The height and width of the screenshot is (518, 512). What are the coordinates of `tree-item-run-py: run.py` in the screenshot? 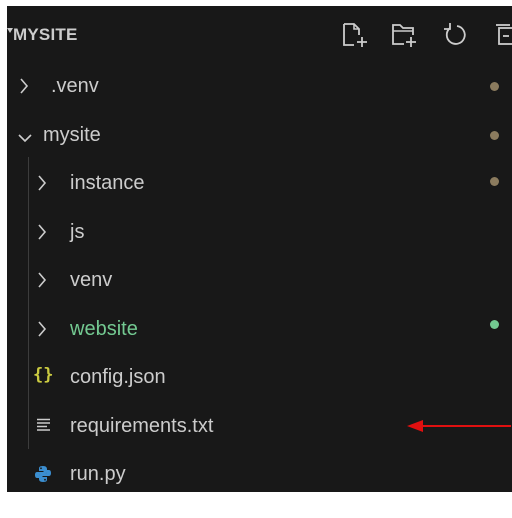 It's located at (259, 471).